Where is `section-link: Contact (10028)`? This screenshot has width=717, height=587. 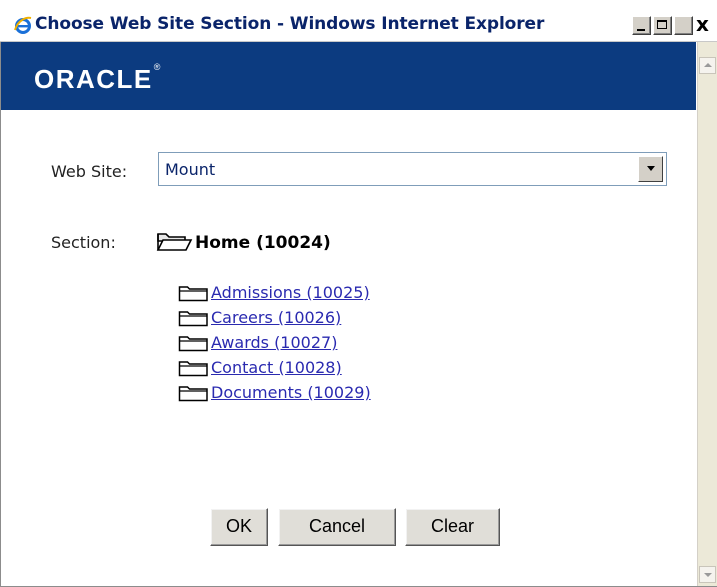
section-link: Contact (10028) is located at coordinates (276, 367).